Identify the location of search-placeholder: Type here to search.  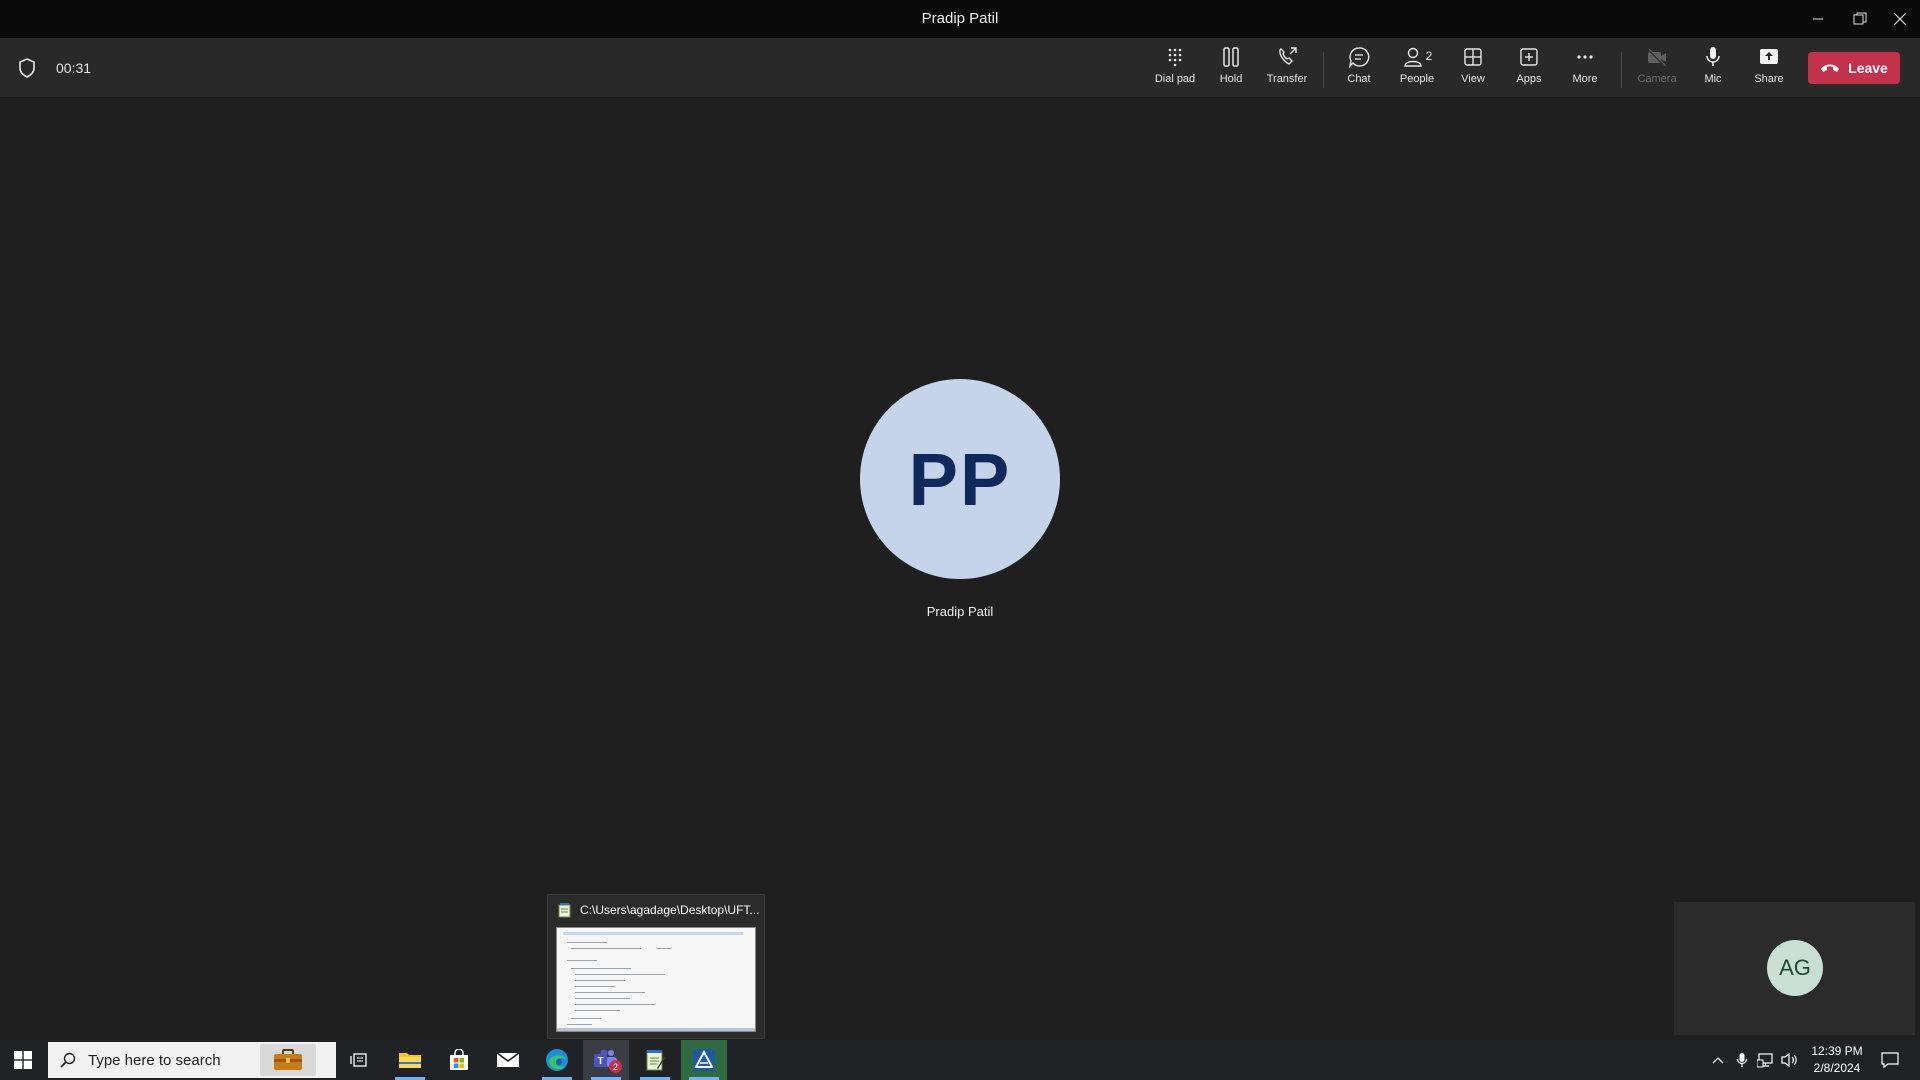
(154, 1060).